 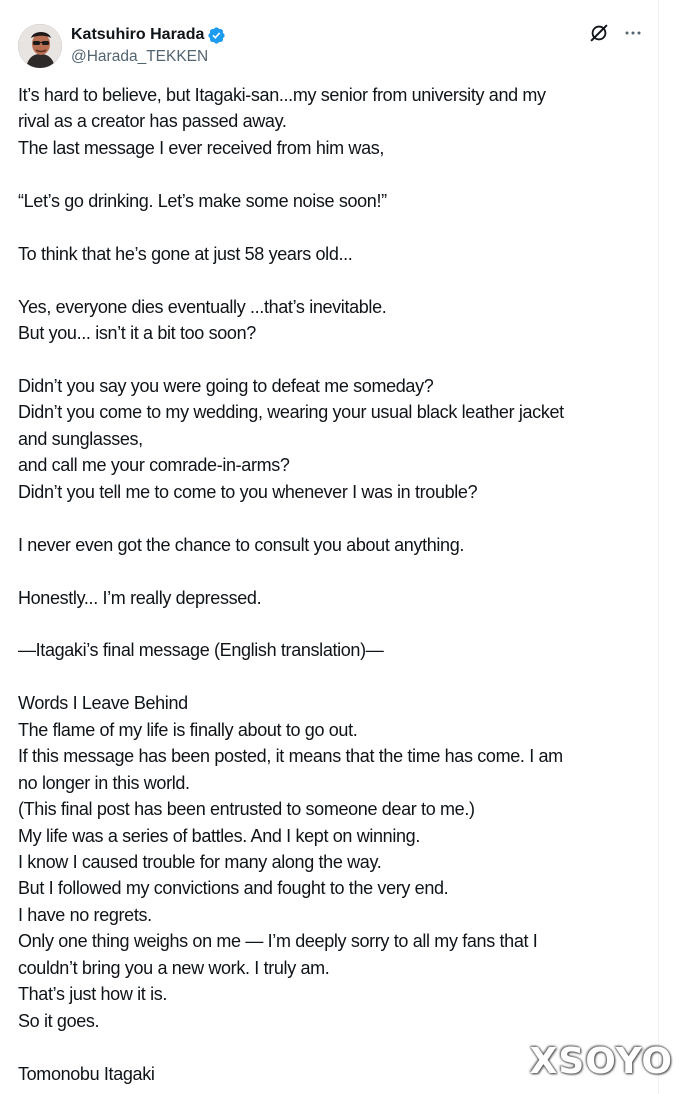 What do you see at coordinates (633, 33) in the screenshot?
I see `more-horizontal-icon` at bounding box center [633, 33].